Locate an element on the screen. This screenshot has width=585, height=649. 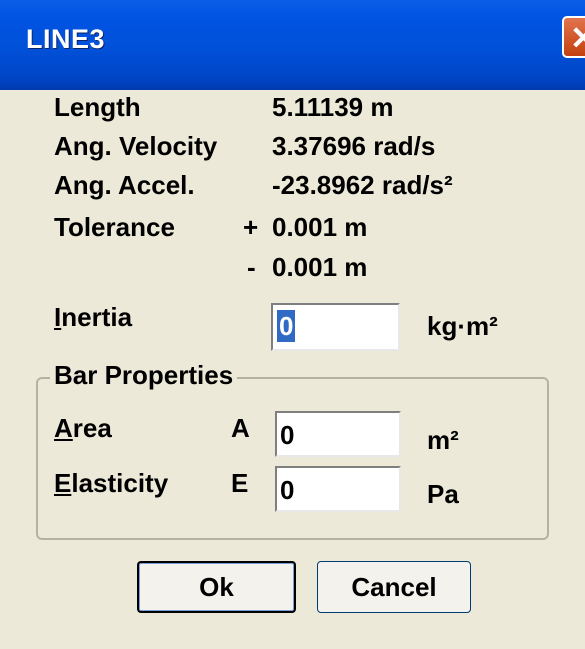
elasticity-mnemonic: E is located at coordinates (63, 483).